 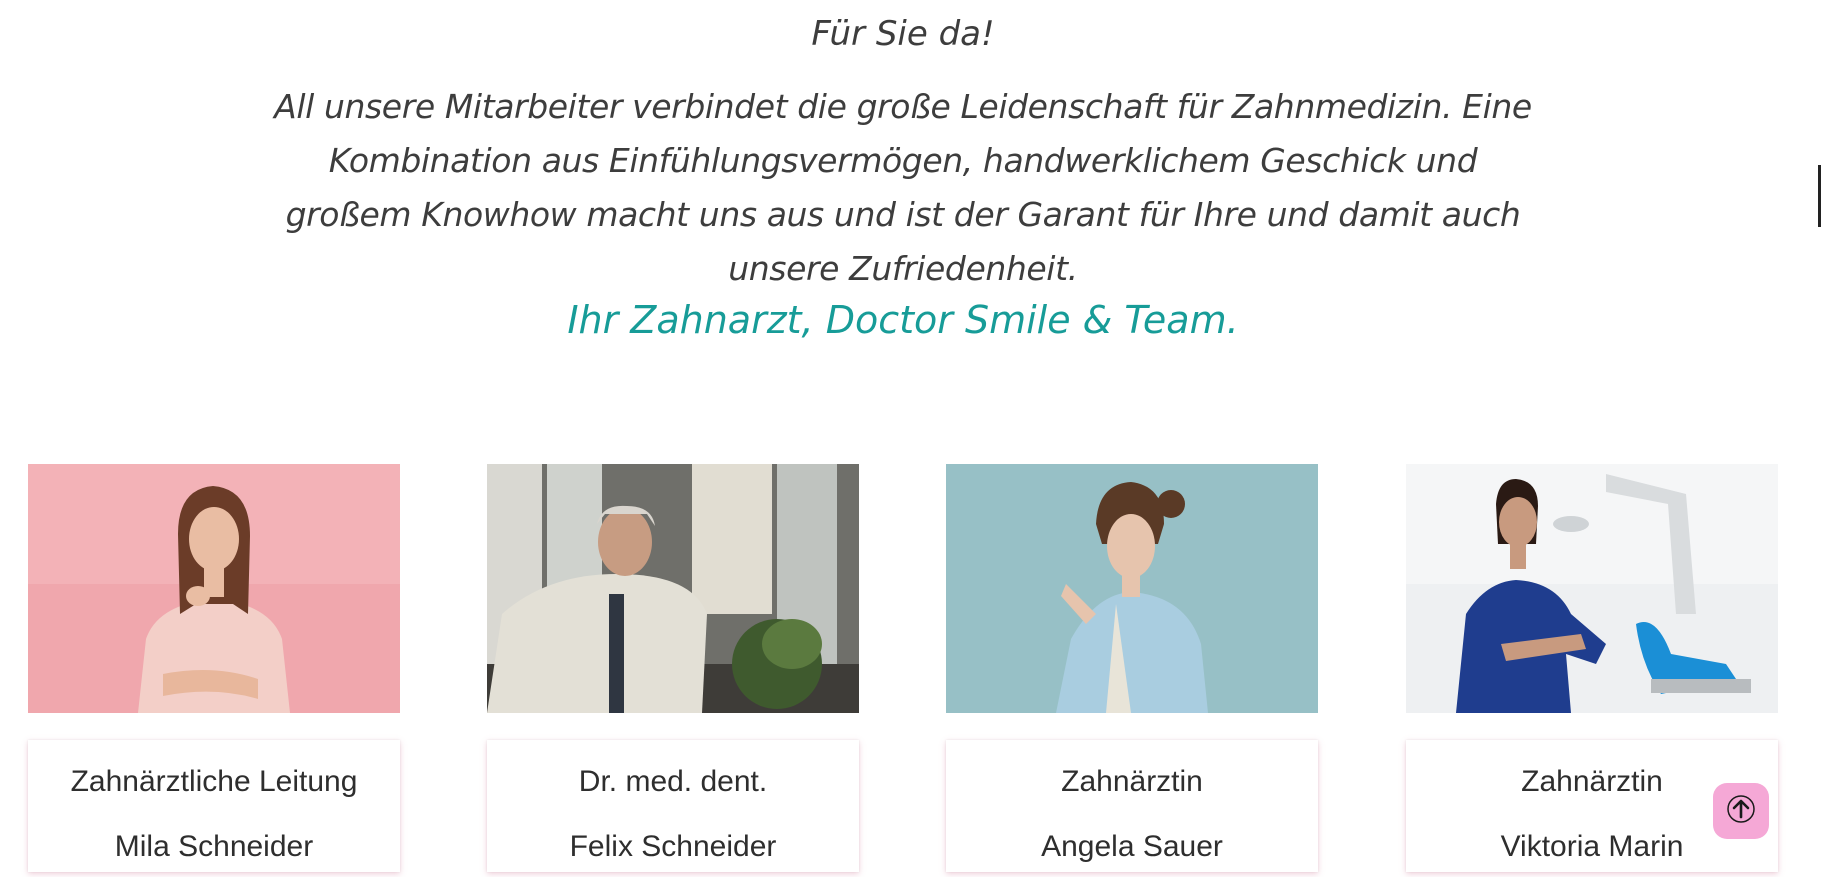 What do you see at coordinates (1132, 781) in the screenshot?
I see `team-role: Zahnärztin` at bounding box center [1132, 781].